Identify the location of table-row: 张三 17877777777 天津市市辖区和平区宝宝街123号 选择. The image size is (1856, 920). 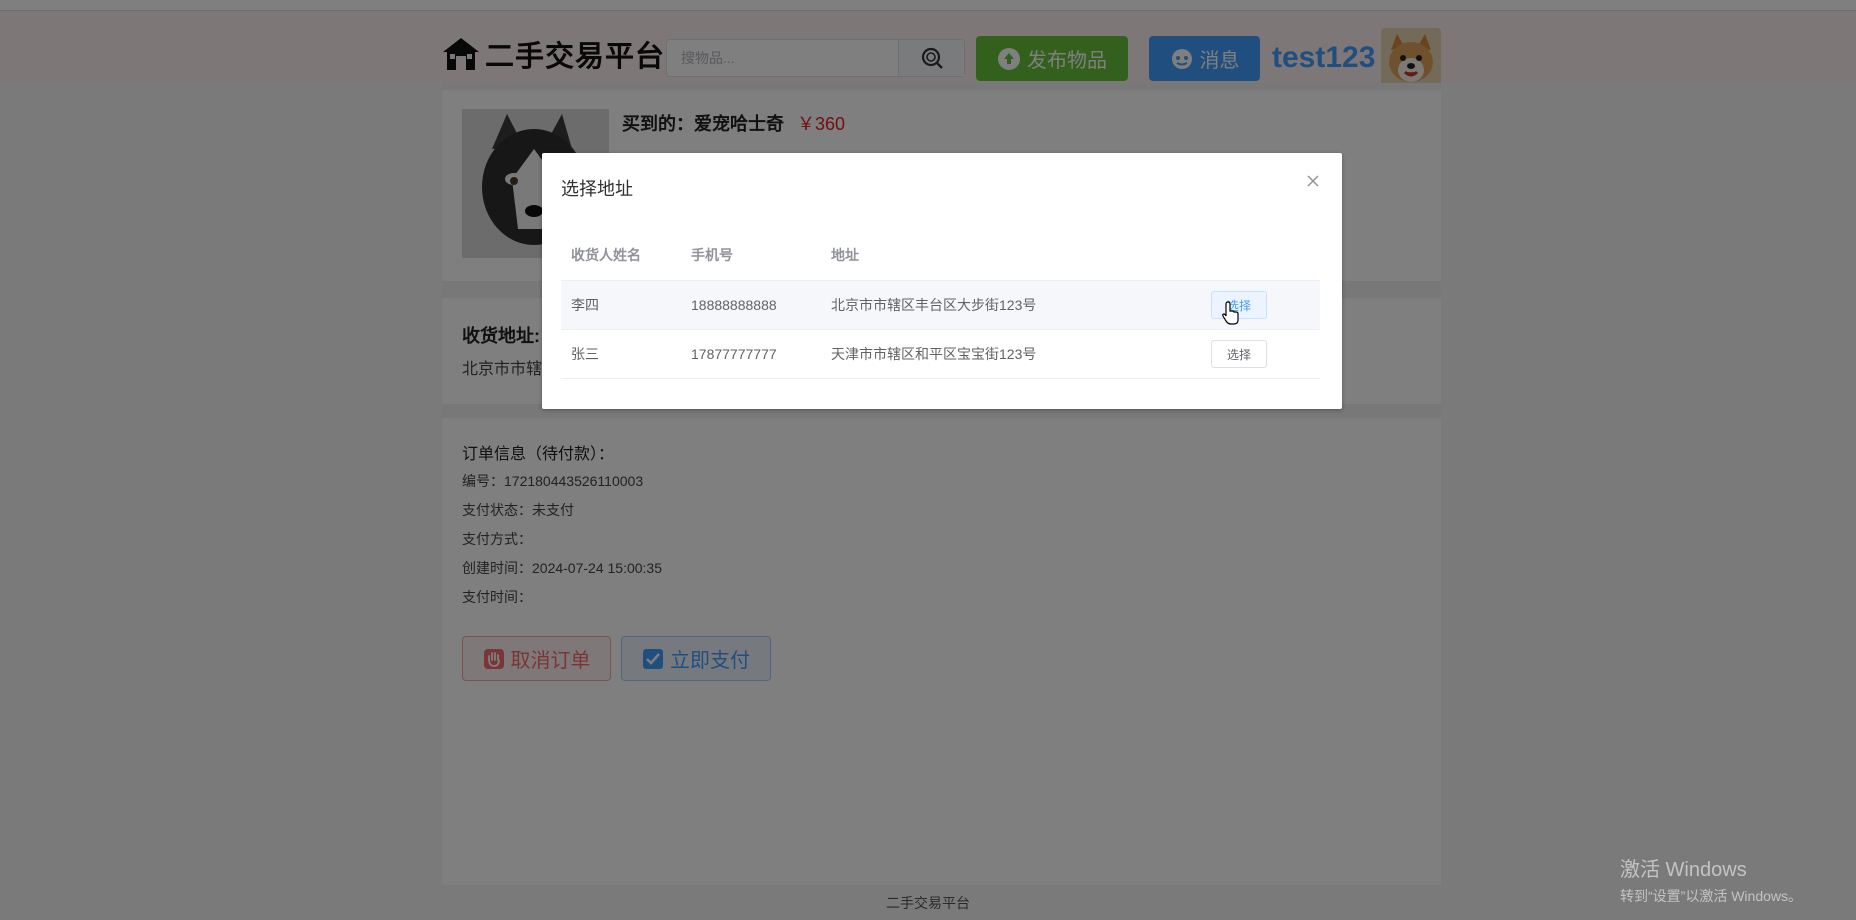
(940, 354).